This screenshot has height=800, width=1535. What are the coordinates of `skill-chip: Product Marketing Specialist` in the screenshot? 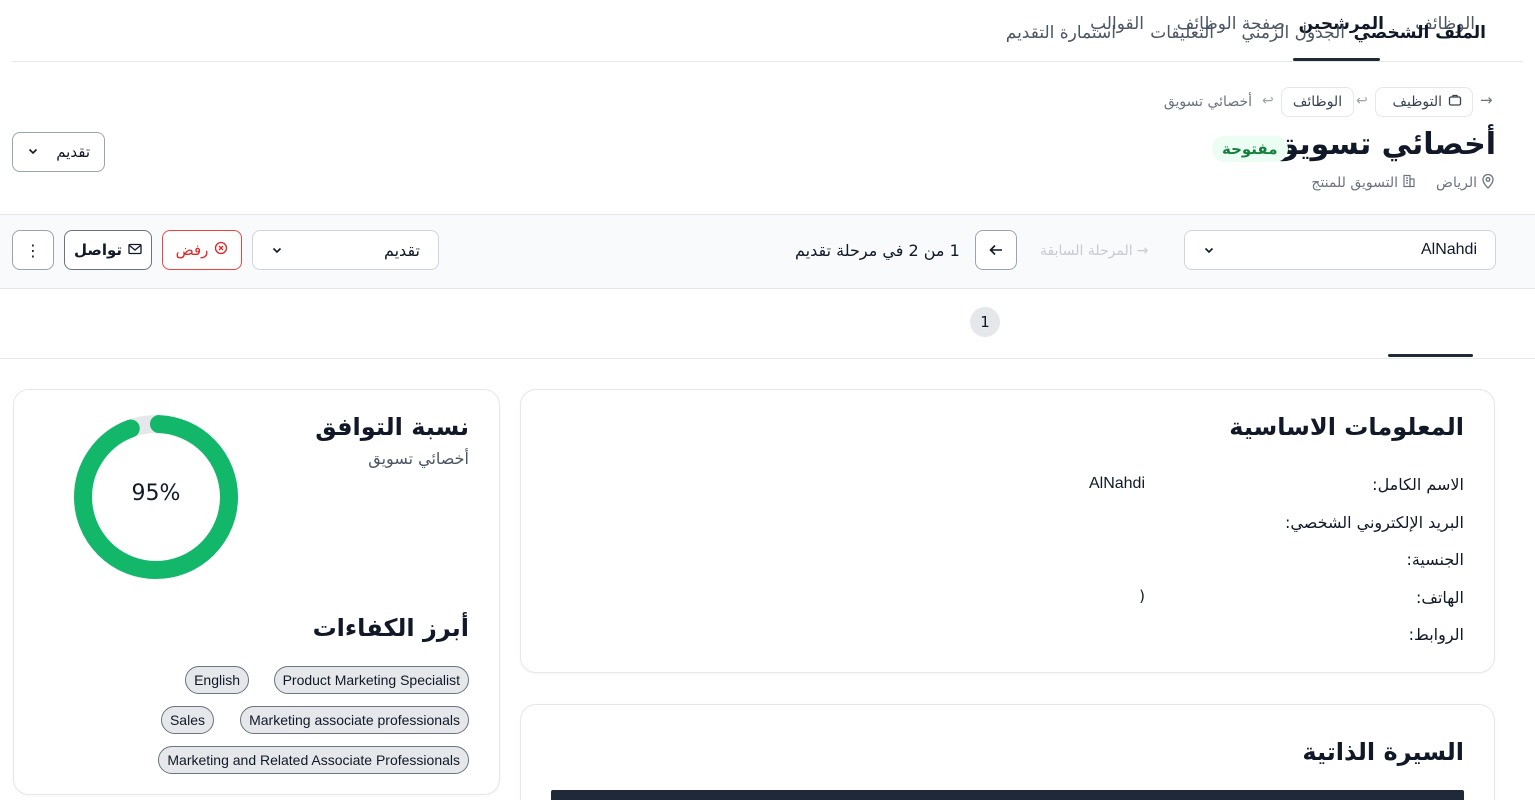 It's located at (371, 680).